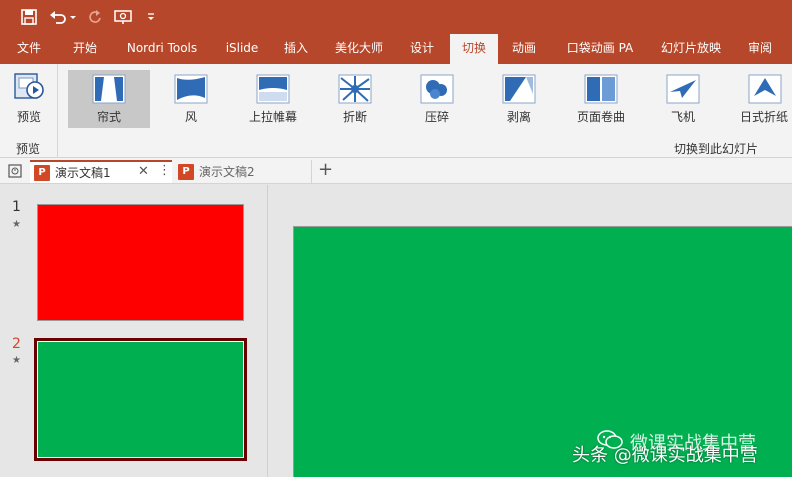 This screenshot has width=792, height=477. I want to click on close-icon: ✕, so click(143, 171).